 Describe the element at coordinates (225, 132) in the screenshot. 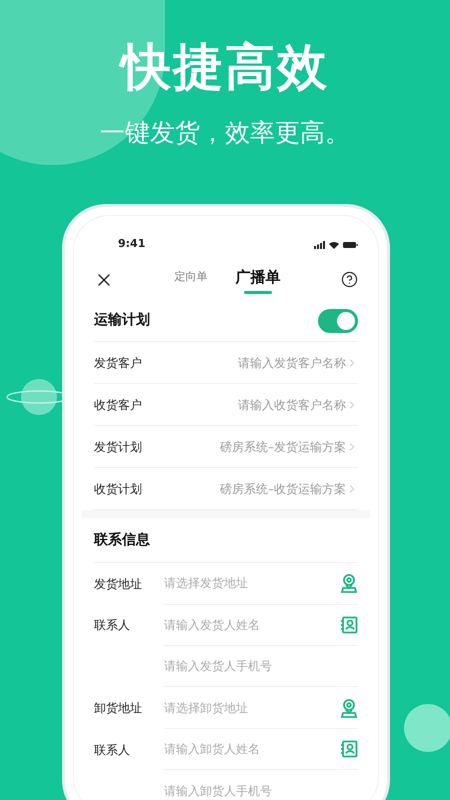

I see `hero-subtitle: 一键发货，效率更高。` at that location.